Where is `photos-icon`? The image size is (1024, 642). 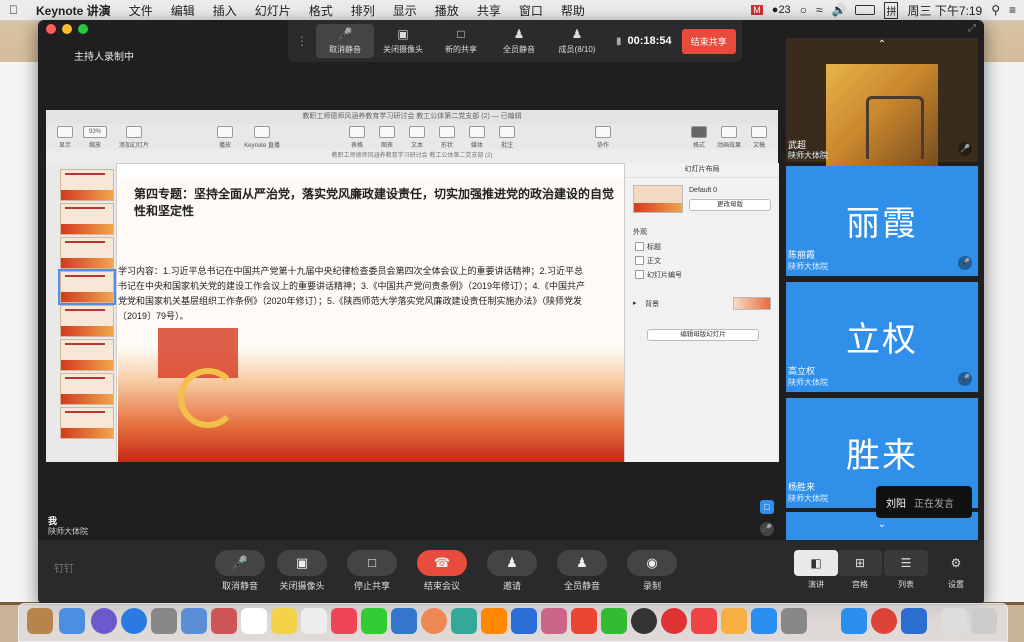 photos-icon is located at coordinates (344, 621).